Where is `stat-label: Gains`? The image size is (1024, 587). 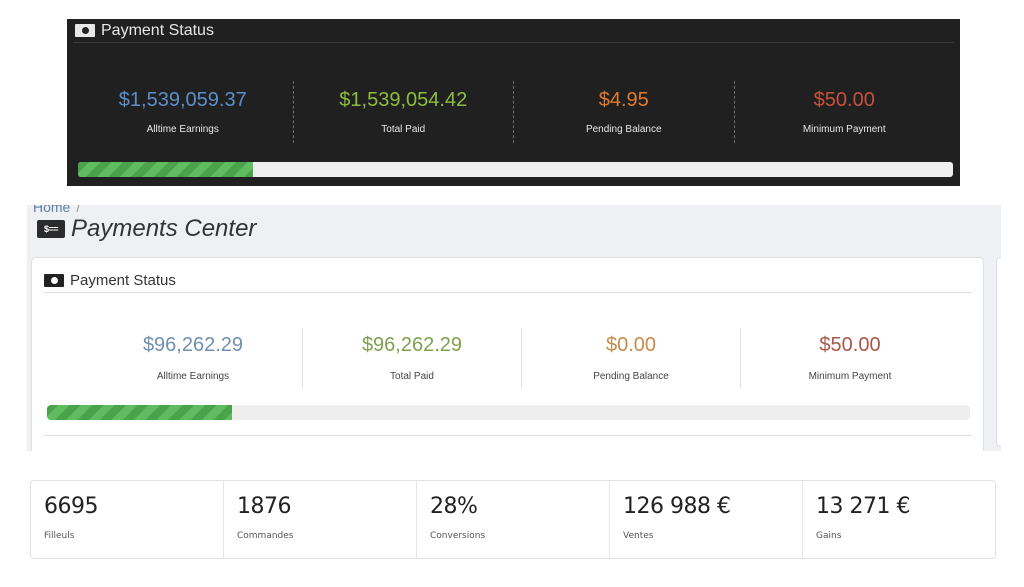
stat-label: Gains is located at coordinates (829, 536).